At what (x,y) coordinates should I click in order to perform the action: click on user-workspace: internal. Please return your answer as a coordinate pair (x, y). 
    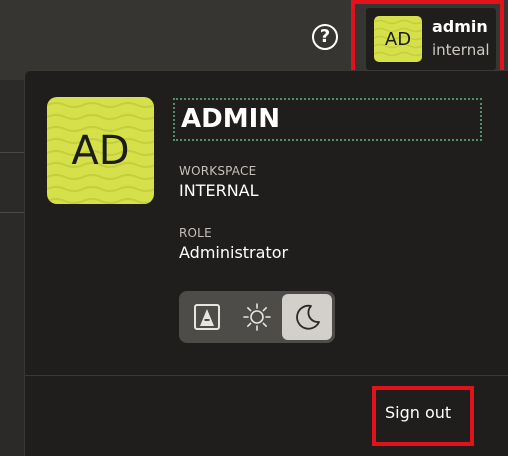
    Looking at the image, I should click on (461, 50).